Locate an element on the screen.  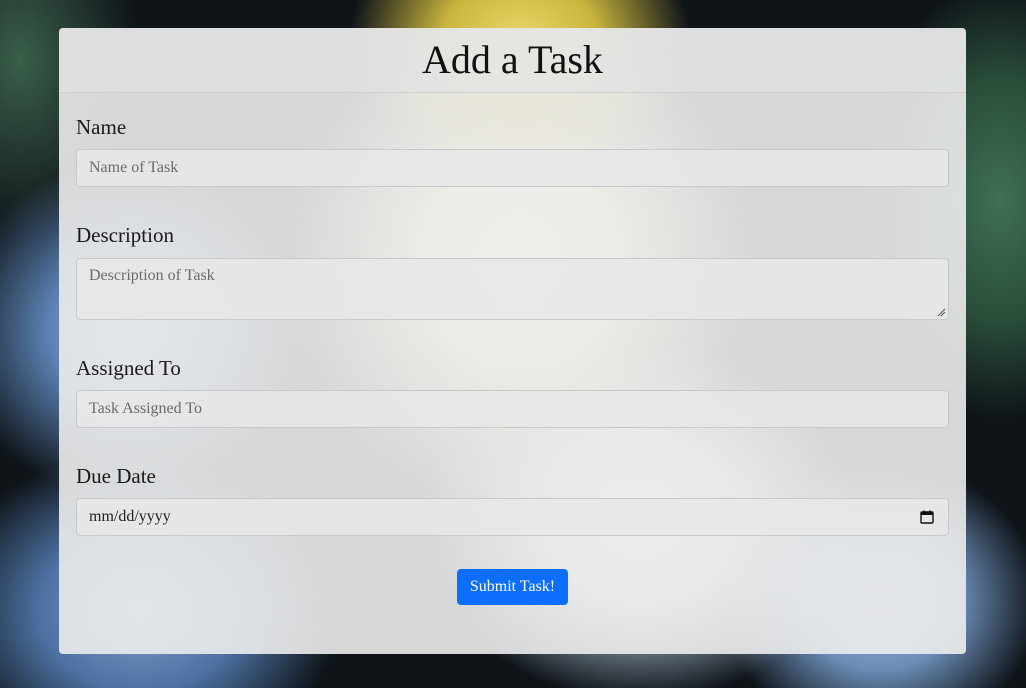
description-textarea is located at coordinates (512, 289).